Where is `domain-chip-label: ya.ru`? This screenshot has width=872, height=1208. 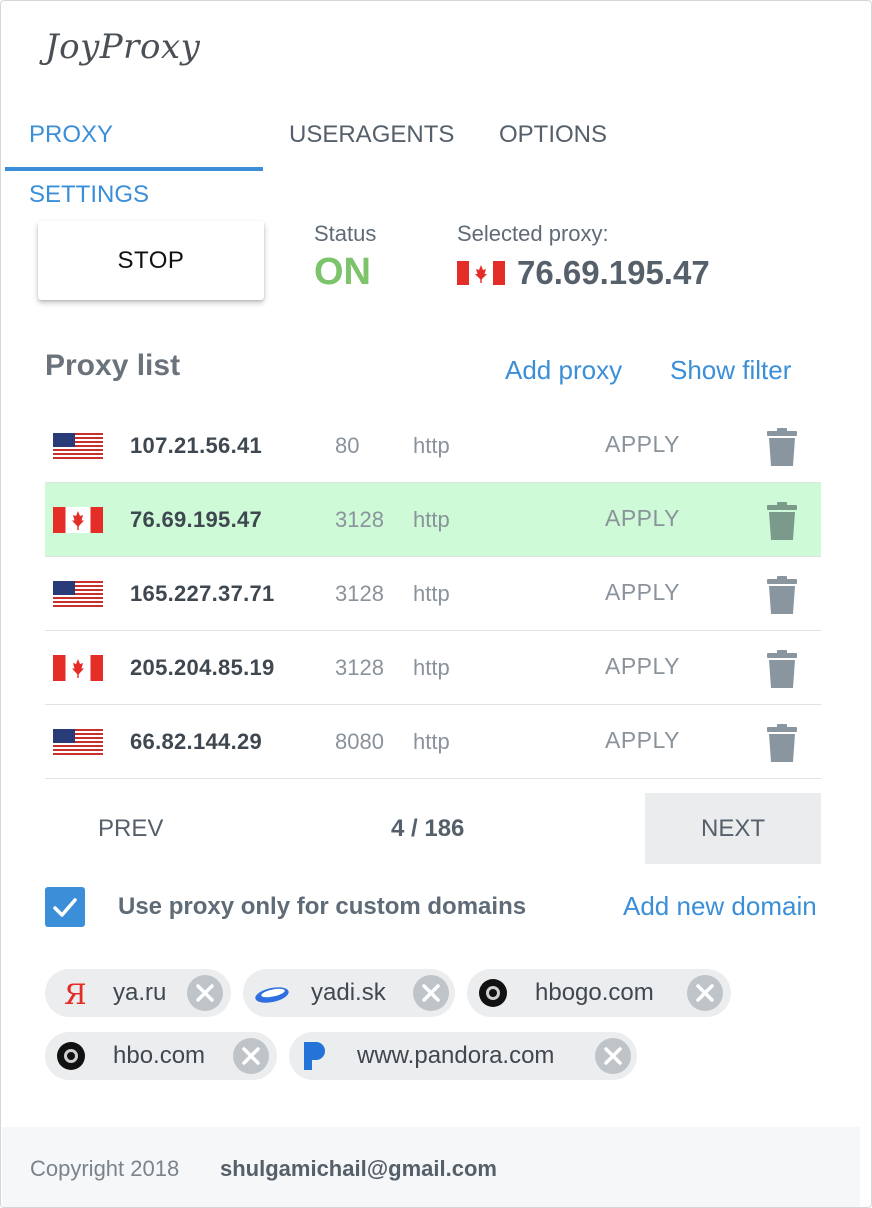 domain-chip-label: ya.ru is located at coordinates (140, 992).